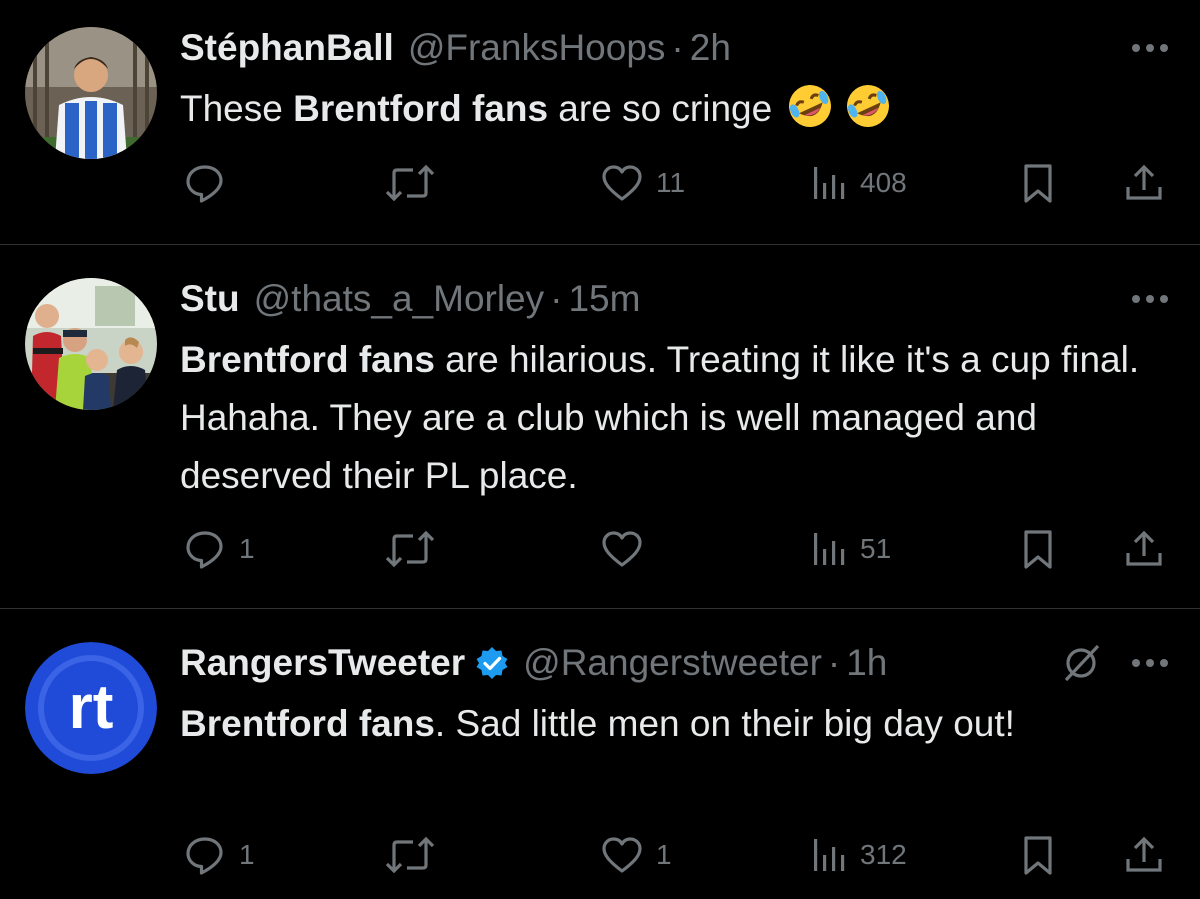 Image resolution: width=1200 pixels, height=899 pixels. I want to click on display-name: StéphanBall, so click(287, 48).